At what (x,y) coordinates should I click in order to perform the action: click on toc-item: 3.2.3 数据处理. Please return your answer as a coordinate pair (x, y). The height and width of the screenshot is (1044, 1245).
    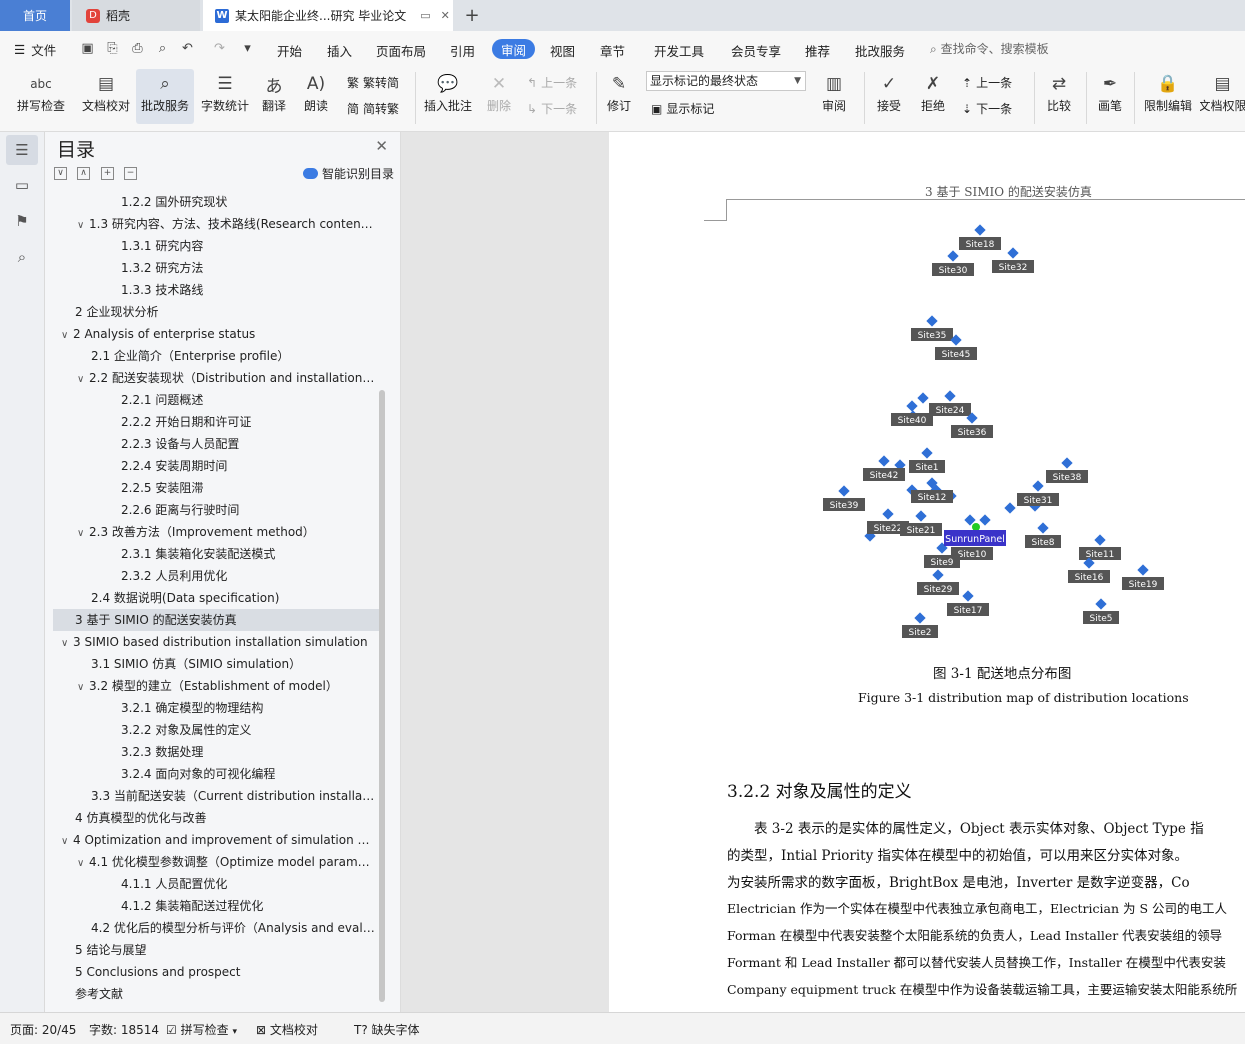
    Looking at the image, I should click on (218, 752).